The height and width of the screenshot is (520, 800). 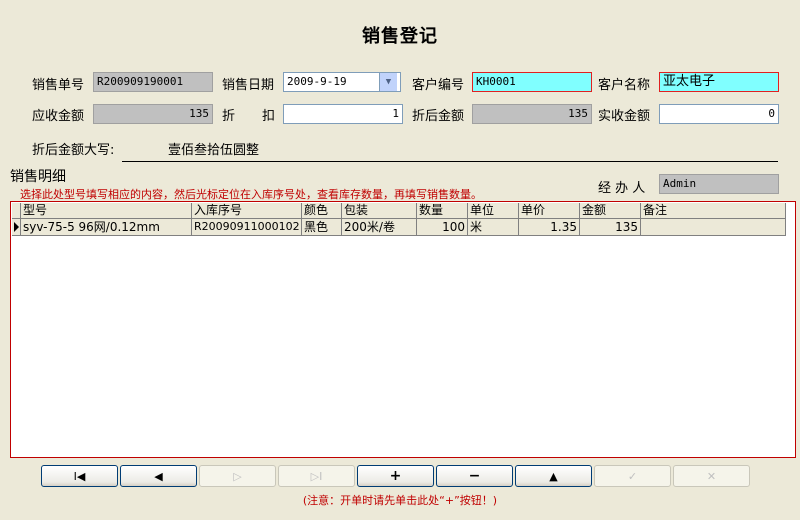 I want to click on first-record-button: I◀, so click(x=79, y=476).